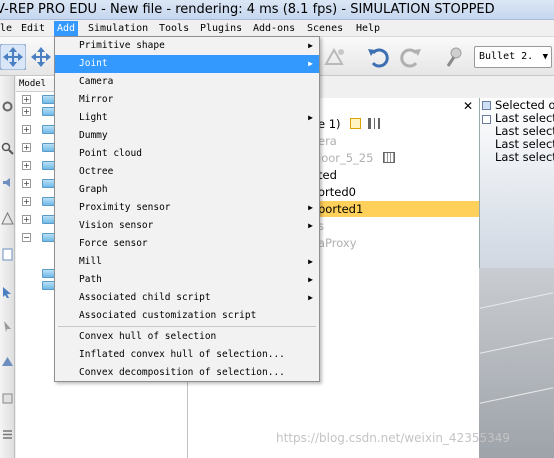  I want to click on scene-row-selected: ported1, so click(340, 209).